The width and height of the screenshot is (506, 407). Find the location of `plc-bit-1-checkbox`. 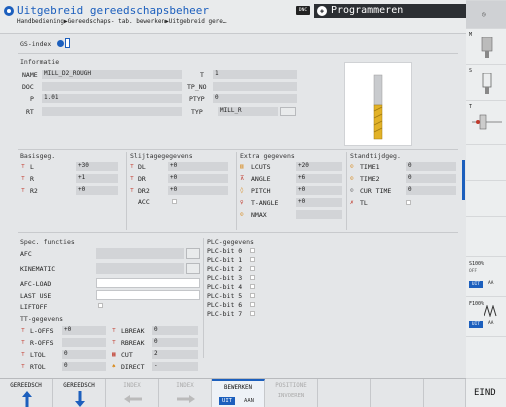

plc-bit-1-checkbox is located at coordinates (252, 259).